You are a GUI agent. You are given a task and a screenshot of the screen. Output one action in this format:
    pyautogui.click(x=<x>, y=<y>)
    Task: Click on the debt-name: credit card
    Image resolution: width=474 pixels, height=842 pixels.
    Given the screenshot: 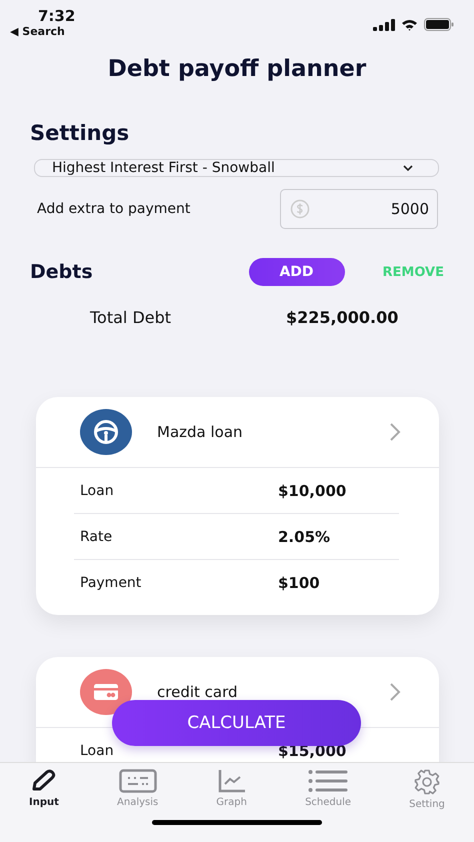 What is the action you would take?
    pyautogui.click(x=198, y=692)
    